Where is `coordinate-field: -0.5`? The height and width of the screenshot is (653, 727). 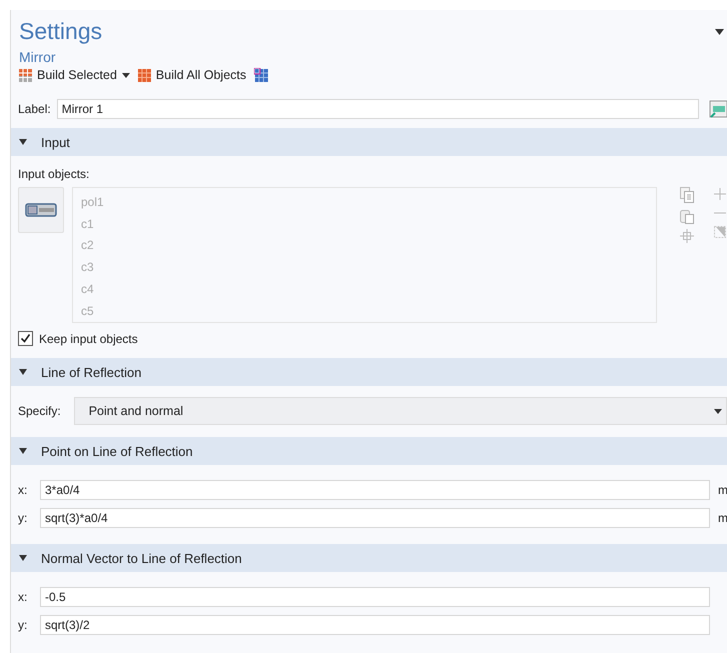
coordinate-field: -0.5 is located at coordinates (375, 597).